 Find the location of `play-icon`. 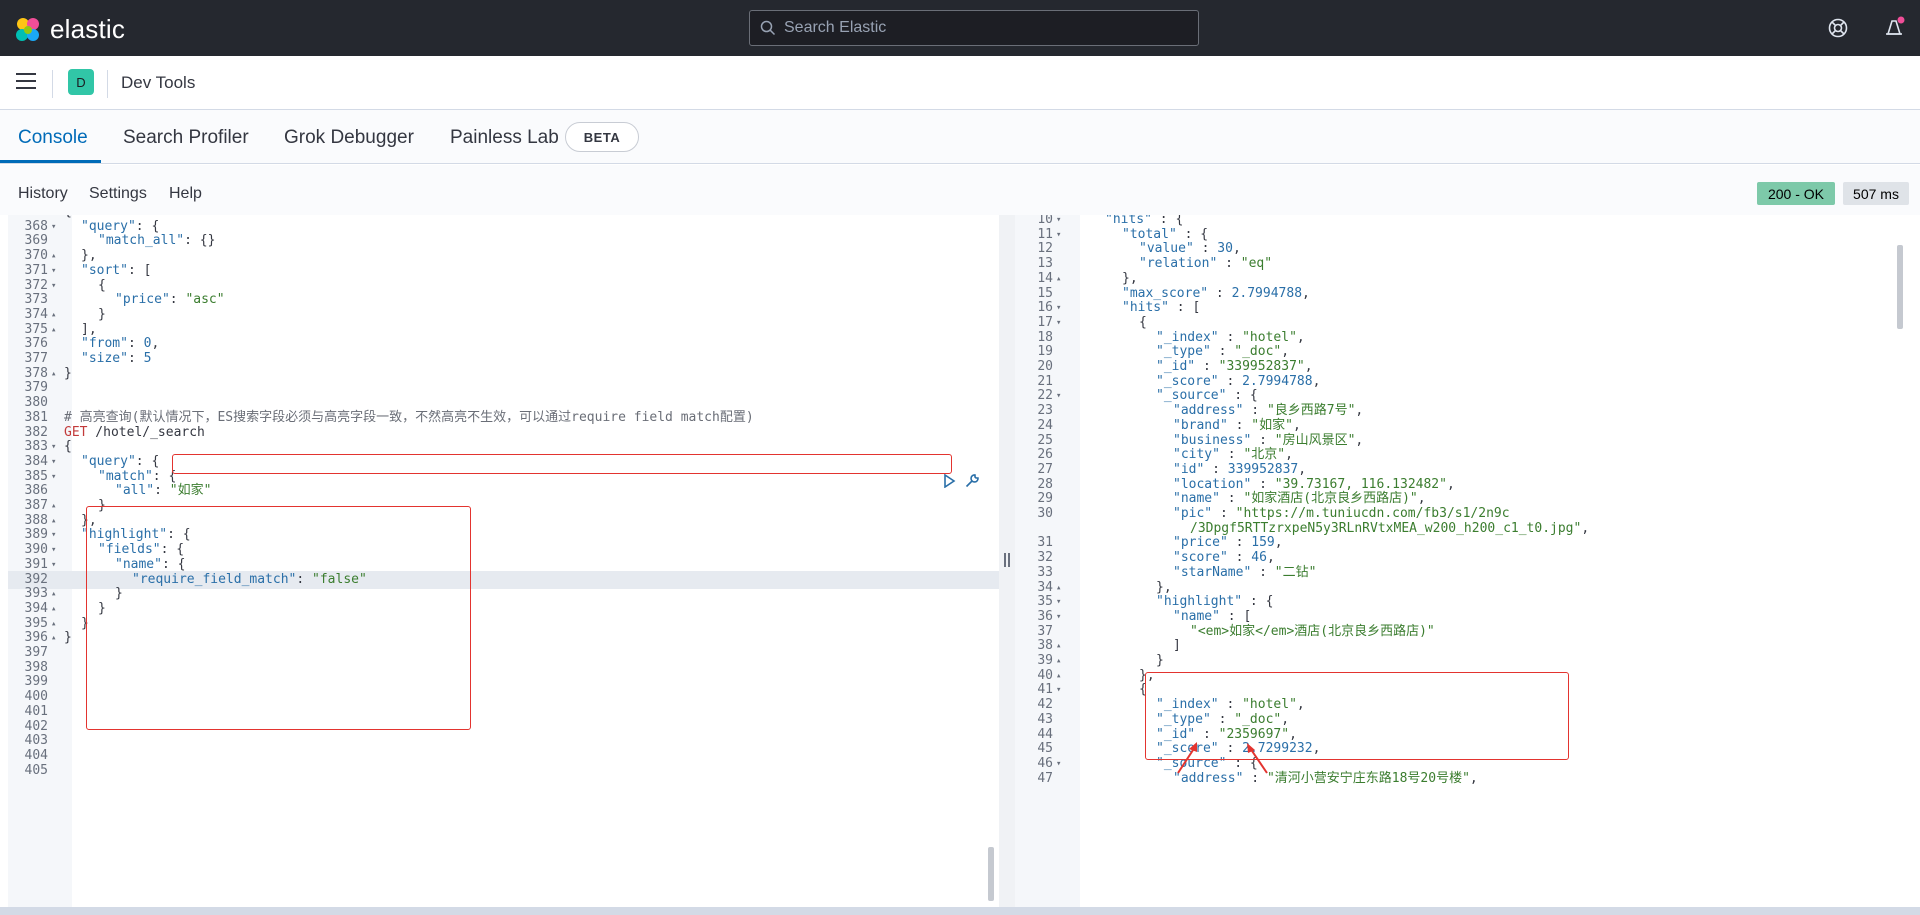

play-icon is located at coordinates (949, 481).